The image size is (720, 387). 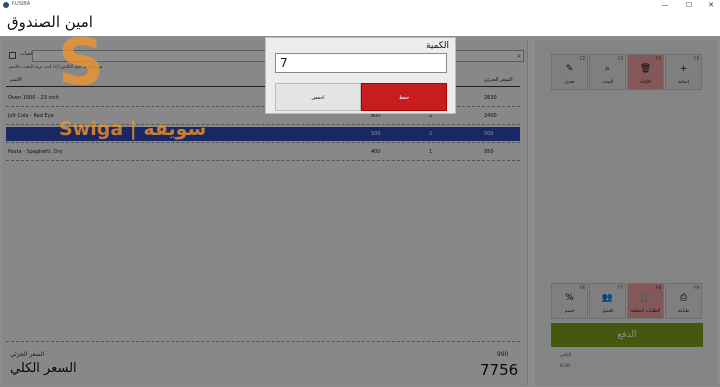 I want to click on logo-text: Swiga | سويقة, so click(x=133, y=129).